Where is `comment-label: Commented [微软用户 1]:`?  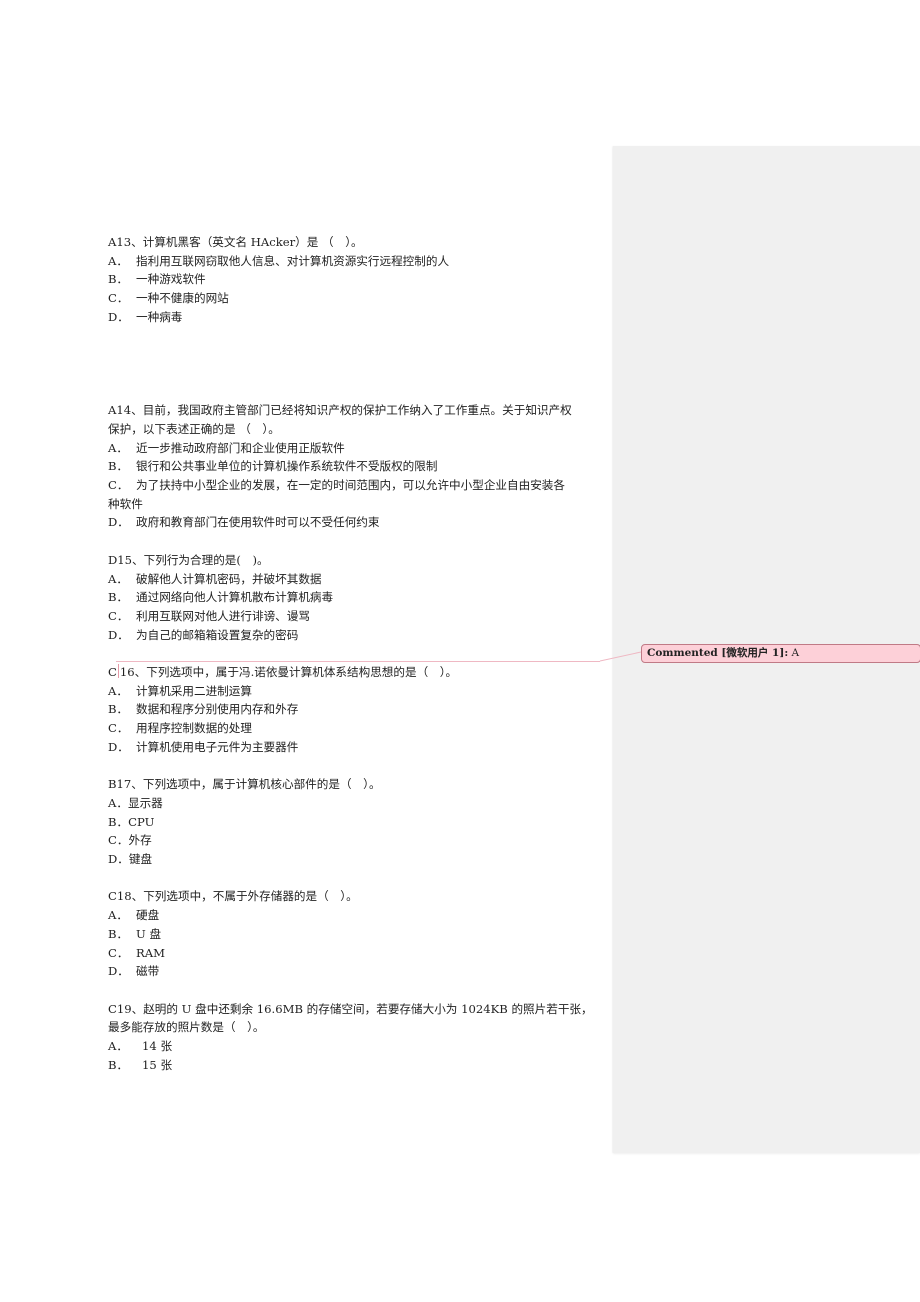
comment-label: Commented [微软用户 1]: is located at coordinates (718, 653).